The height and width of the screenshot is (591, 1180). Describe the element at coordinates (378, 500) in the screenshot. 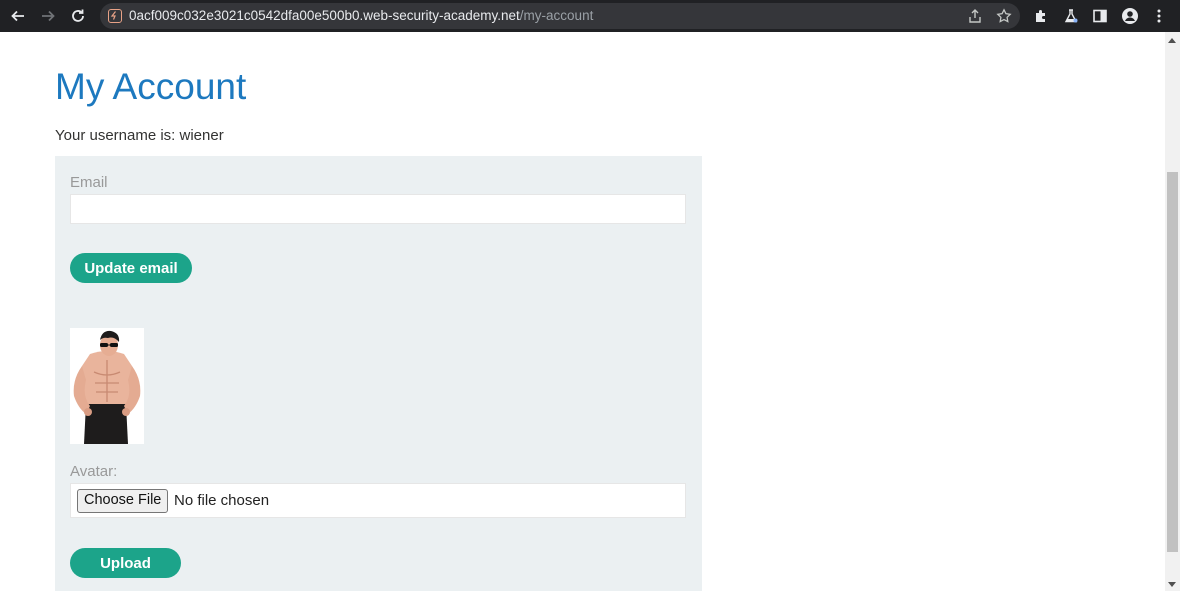

I see `avatar-file-input: Choose File No file chosen` at that location.